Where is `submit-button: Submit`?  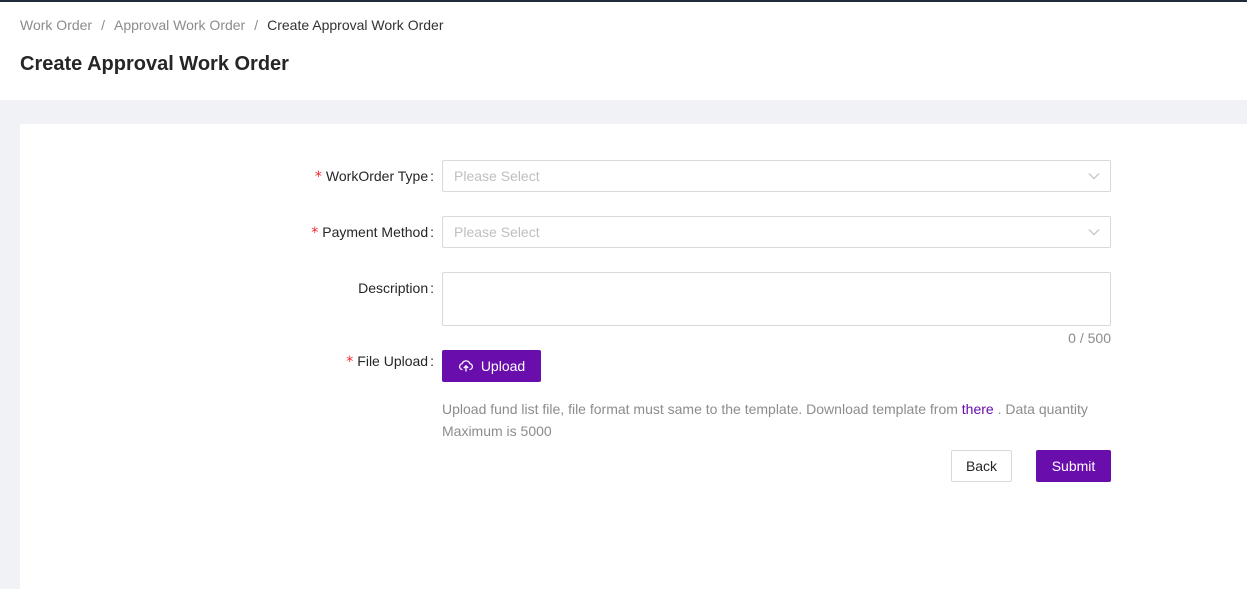 submit-button: Submit is located at coordinates (1073, 466).